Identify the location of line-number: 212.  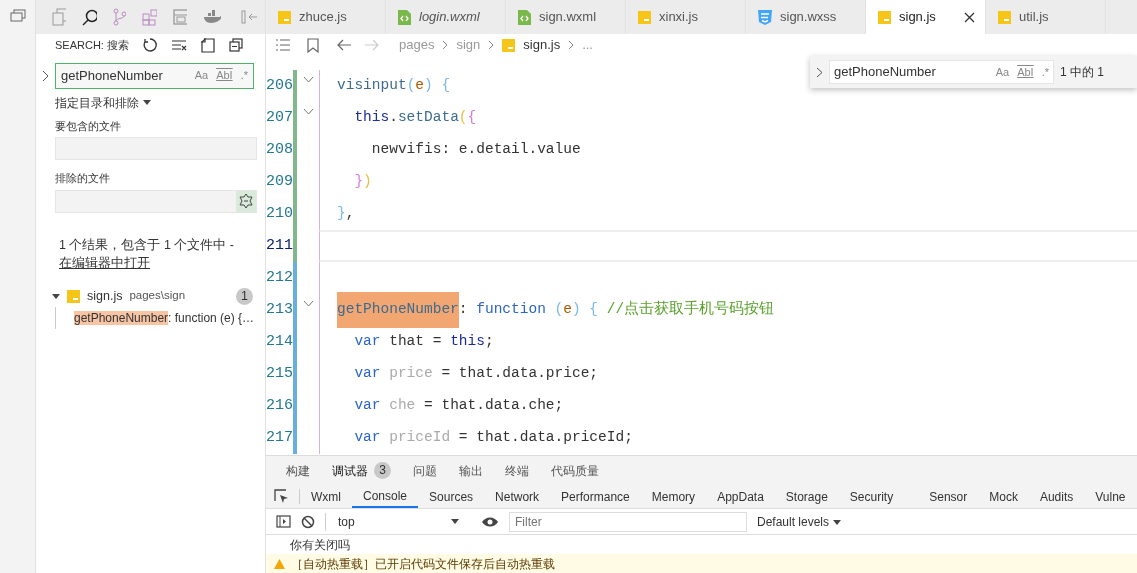
(279, 277).